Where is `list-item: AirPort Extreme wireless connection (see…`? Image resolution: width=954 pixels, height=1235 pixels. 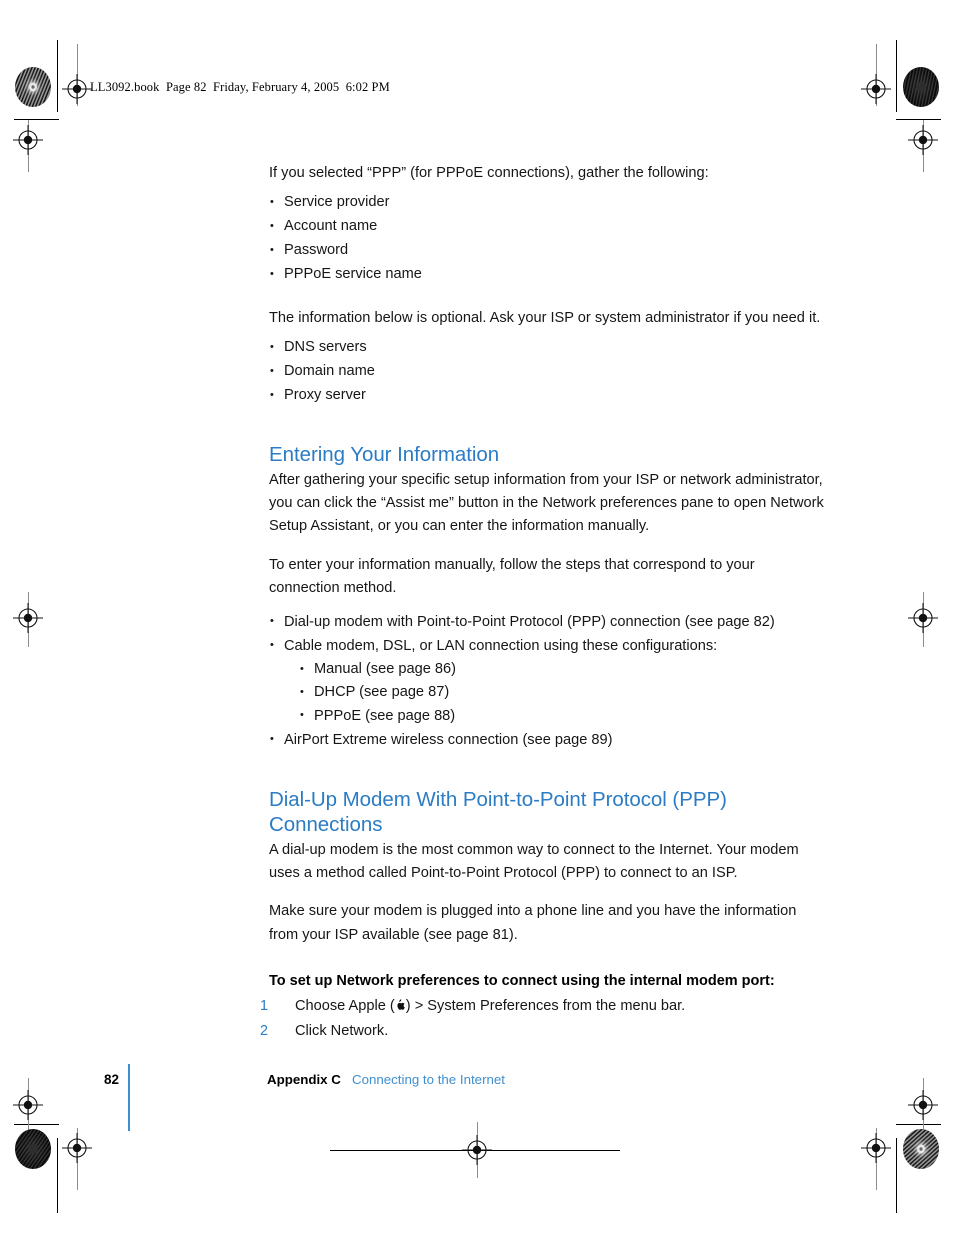
list-item: AirPort Extreme wireless connection (see… is located at coordinates (549, 740).